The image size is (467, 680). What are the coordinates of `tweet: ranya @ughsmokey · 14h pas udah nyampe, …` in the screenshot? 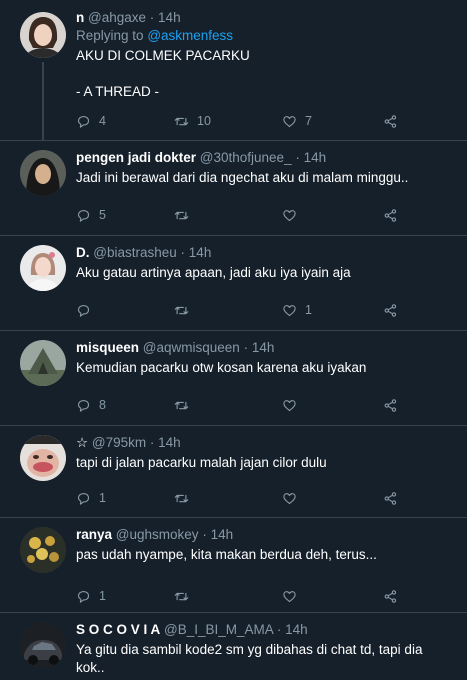 It's located at (233, 565).